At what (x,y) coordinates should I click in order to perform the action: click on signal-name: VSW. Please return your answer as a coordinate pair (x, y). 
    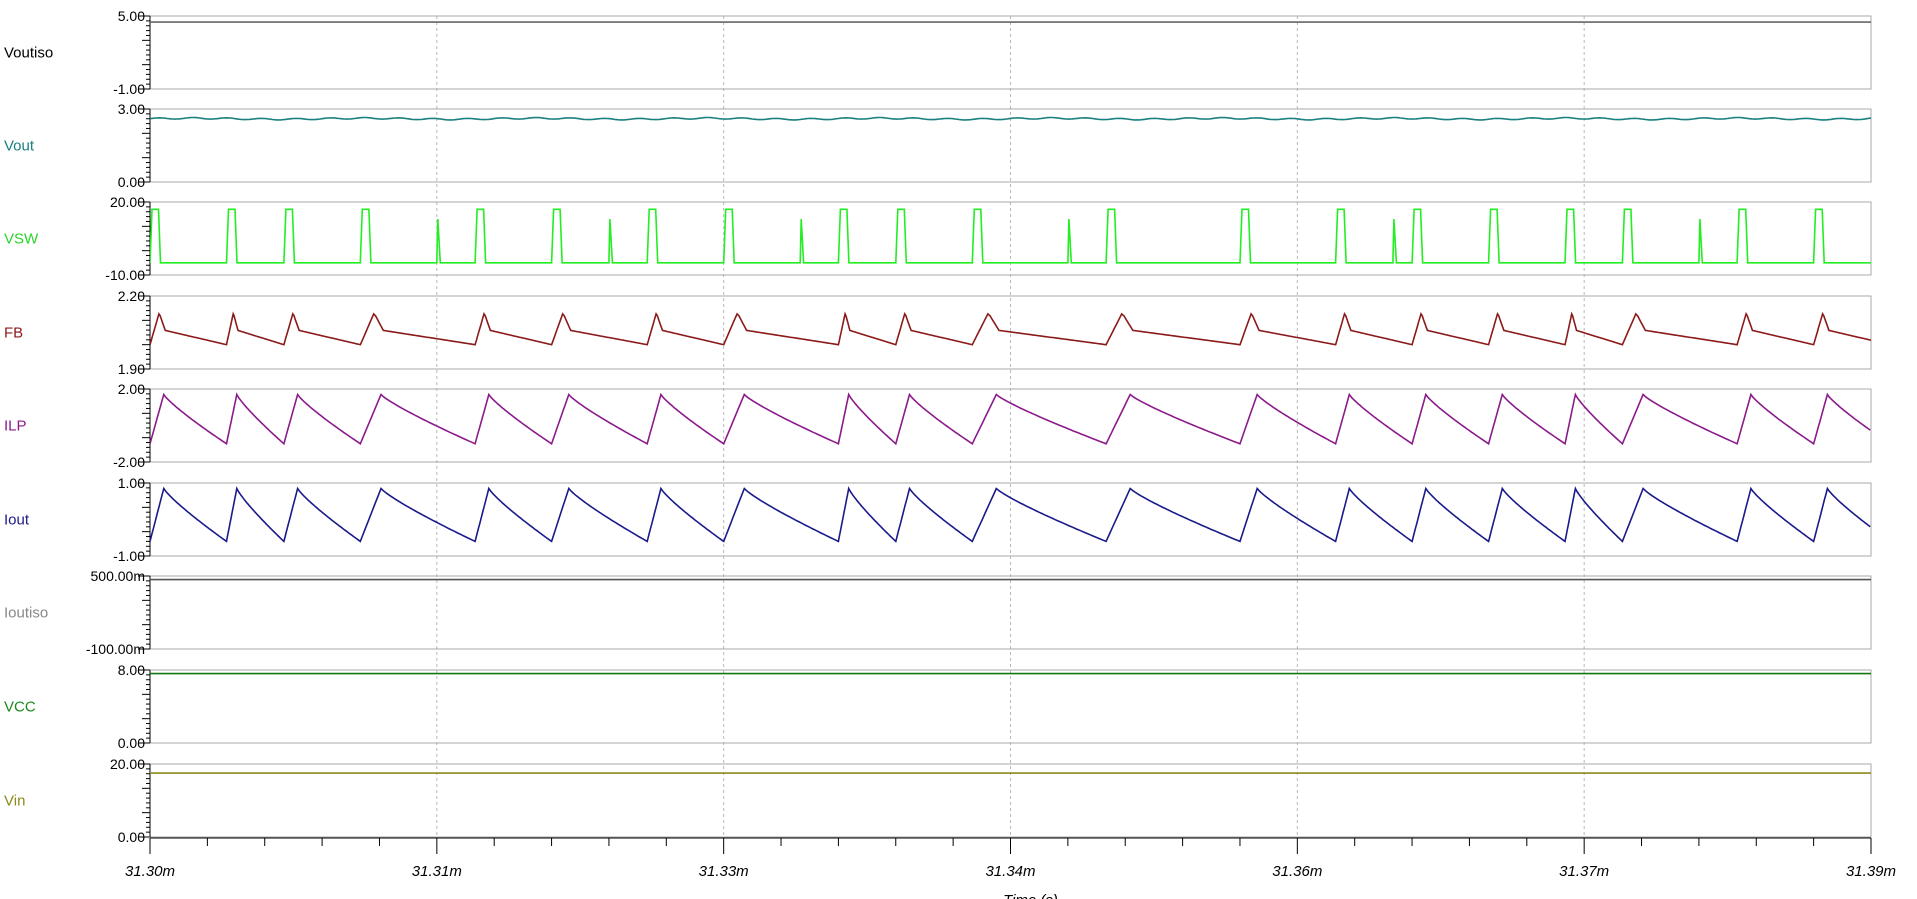
    Looking at the image, I should click on (21, 239).